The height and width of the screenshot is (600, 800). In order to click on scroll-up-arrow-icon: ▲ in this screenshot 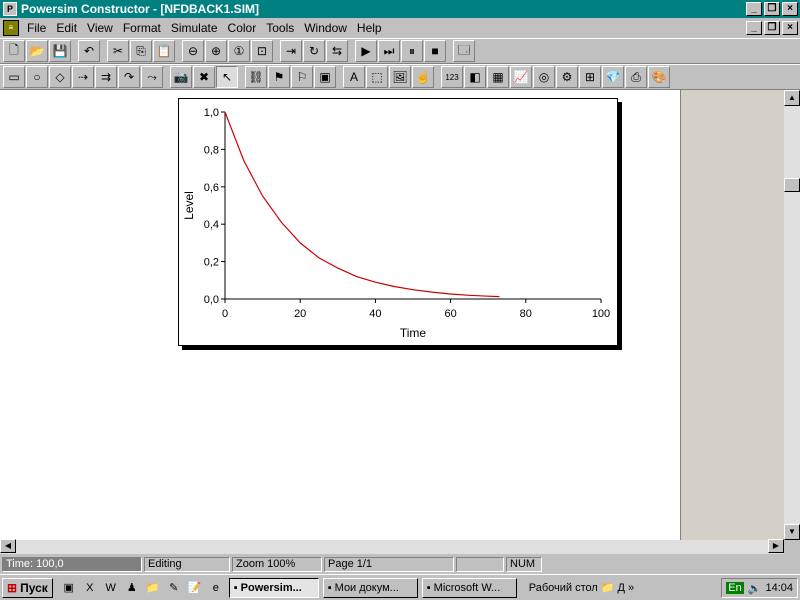, I will do `click(792, 98)`.